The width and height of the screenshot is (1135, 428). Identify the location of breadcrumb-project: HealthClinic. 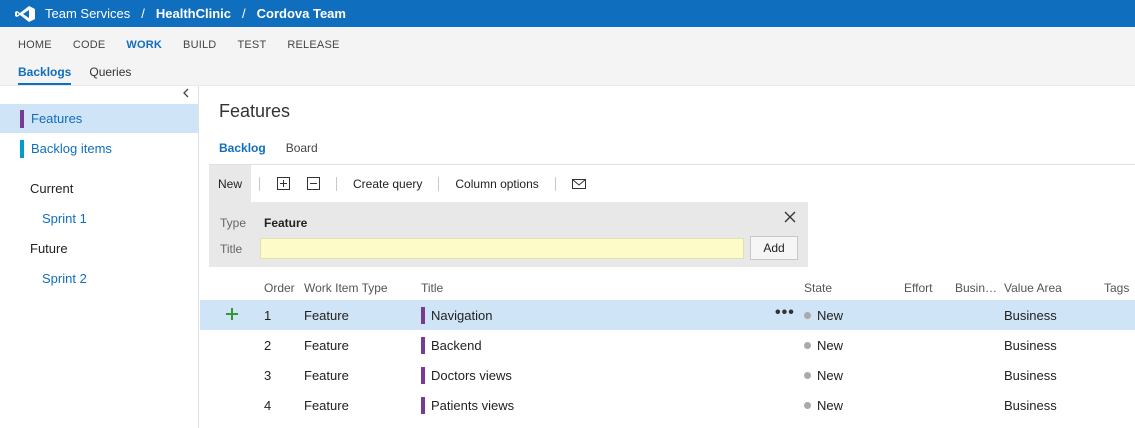
(193, 13).